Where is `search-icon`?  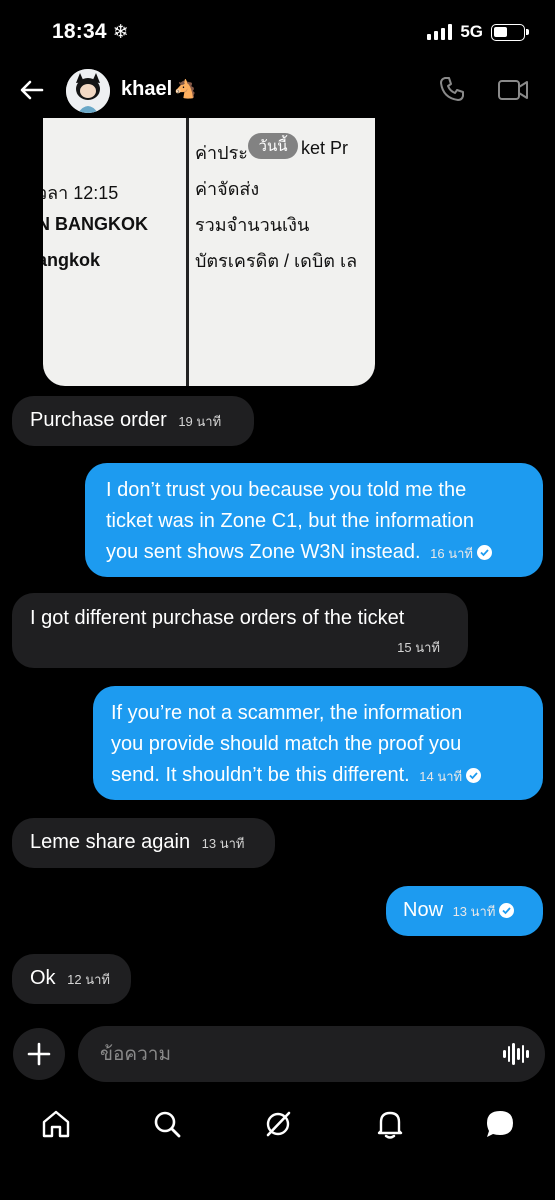 search-icon is located at coordinates (167, 1124).